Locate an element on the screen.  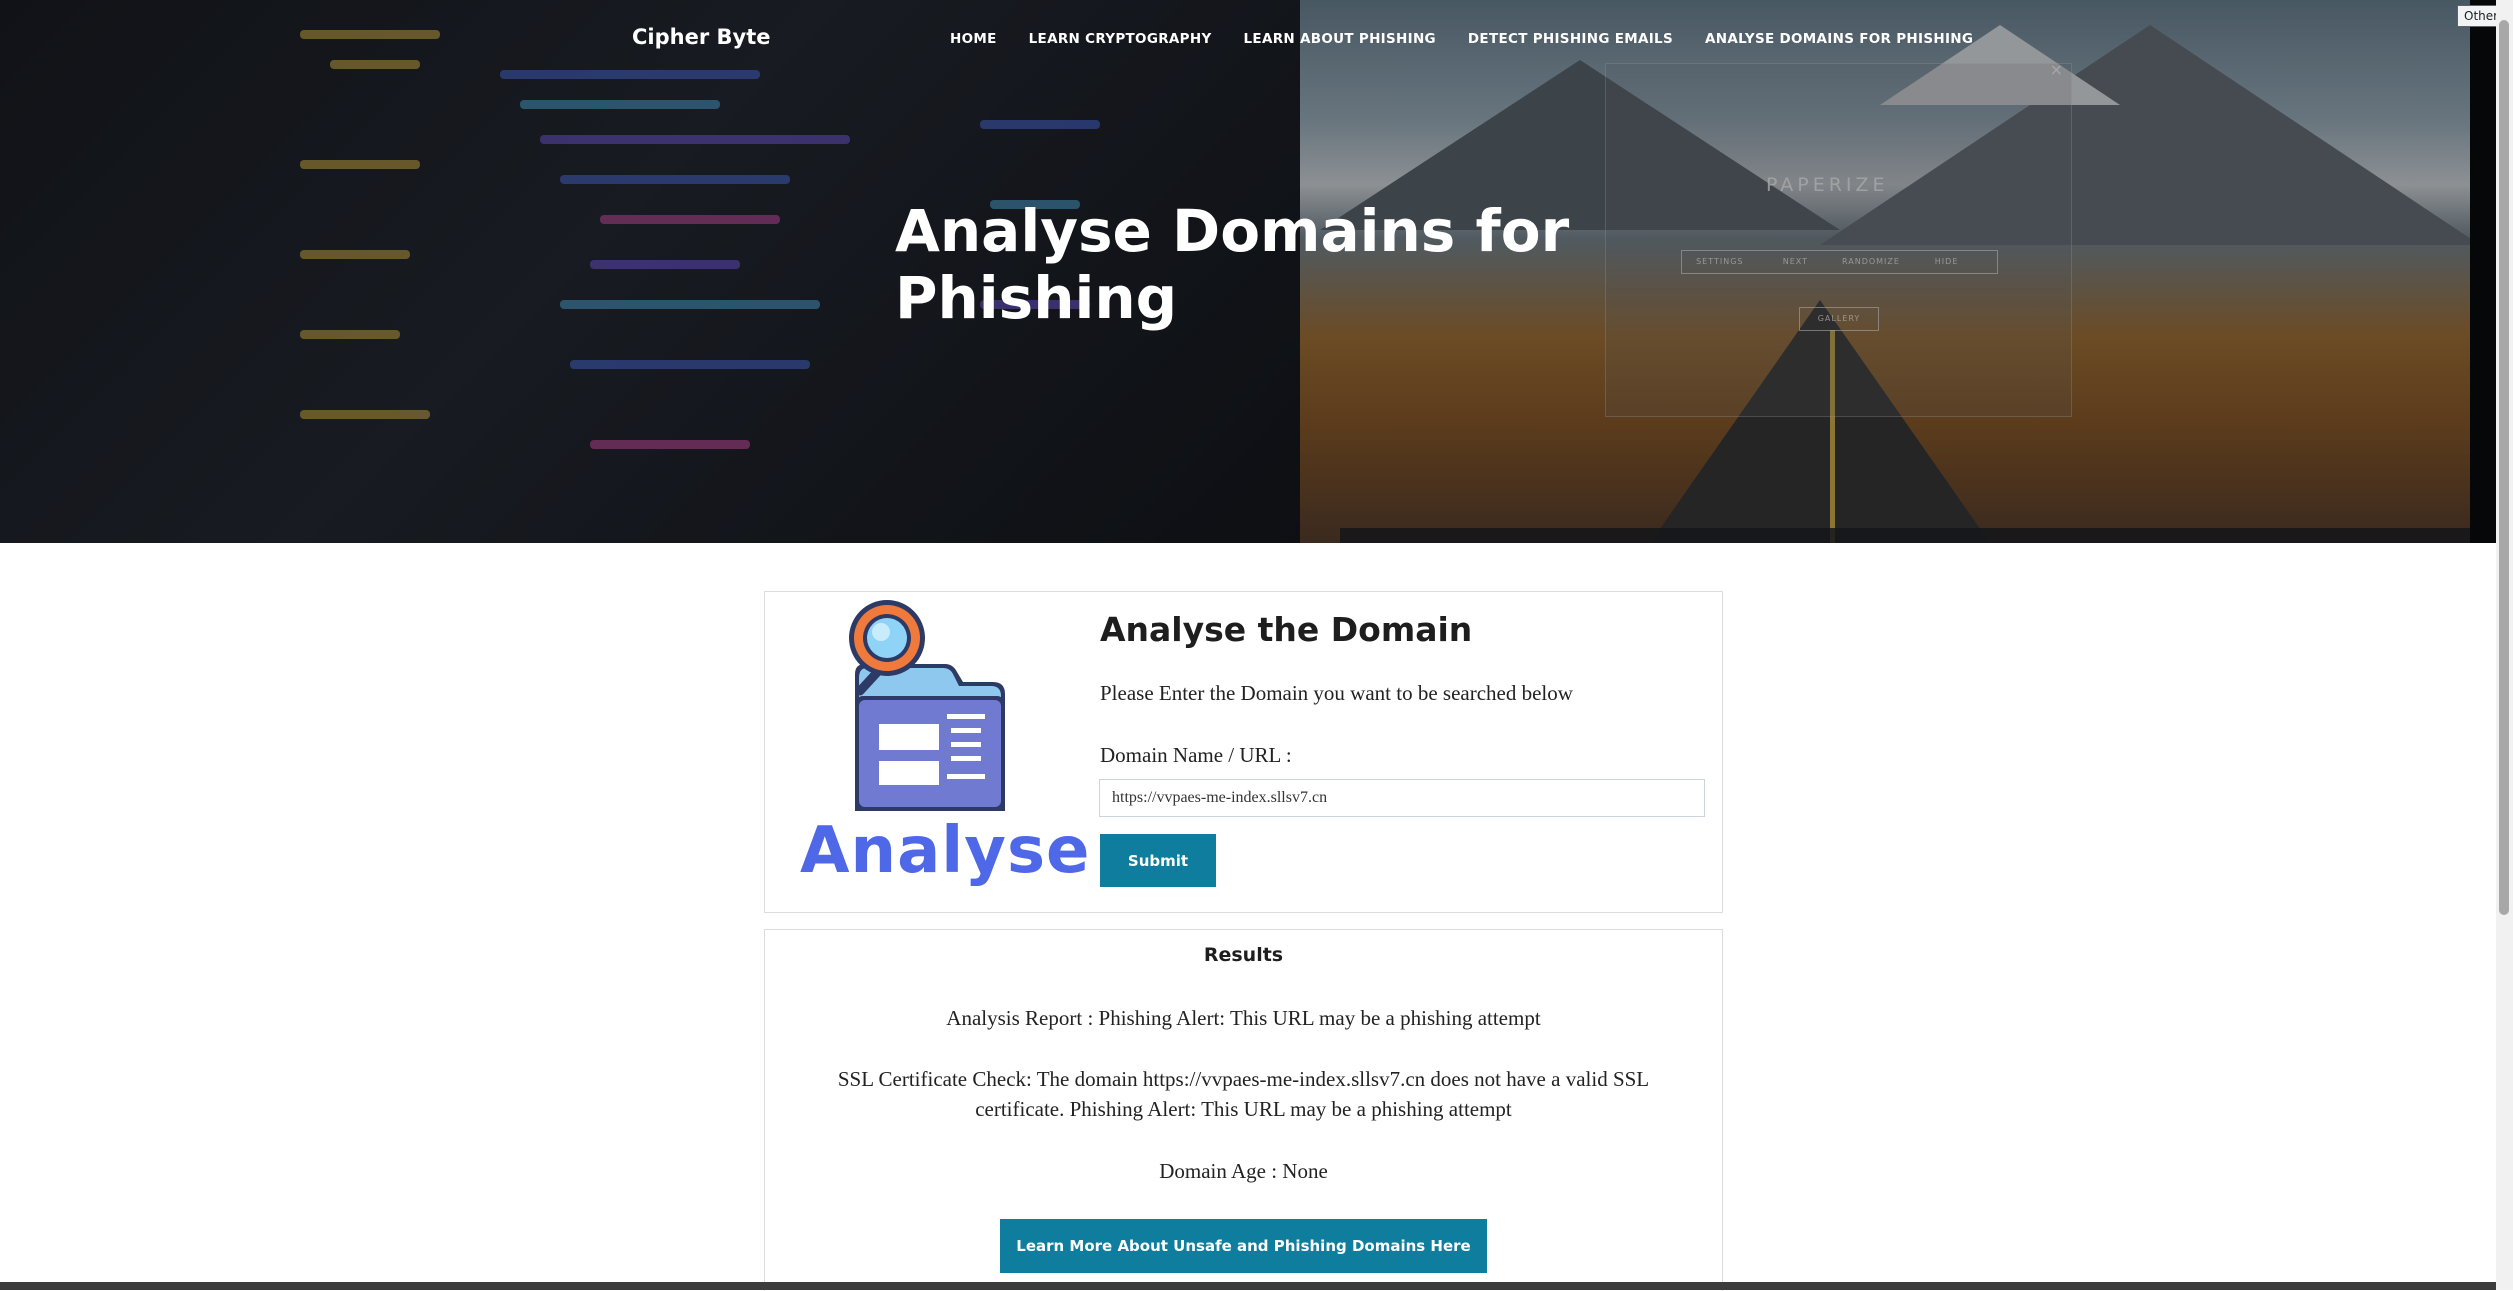
window-bottom-edge is located at coordinates (1248, 1286).